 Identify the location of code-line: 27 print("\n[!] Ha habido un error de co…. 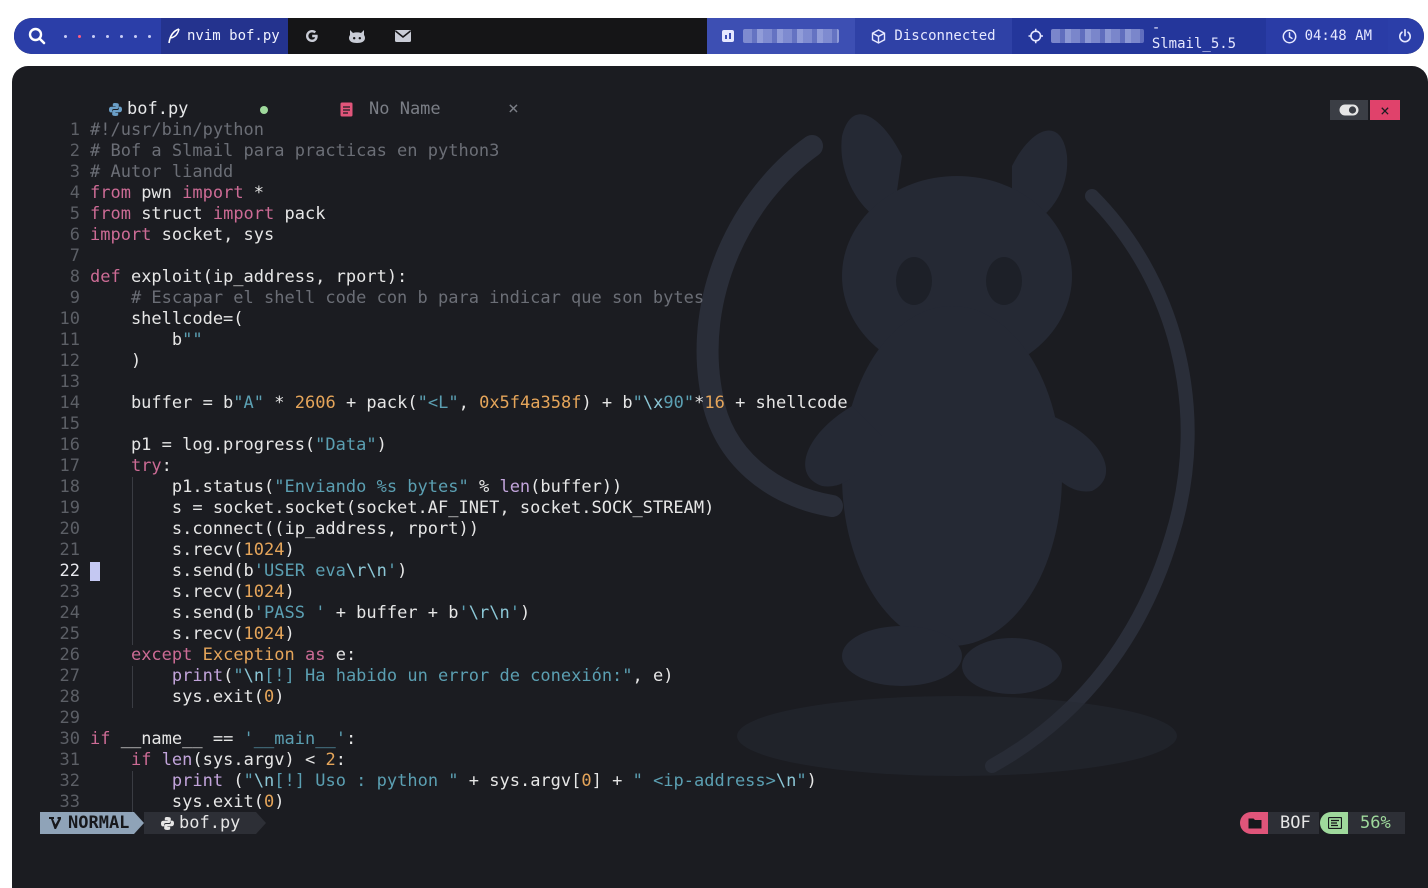
(720, 676).